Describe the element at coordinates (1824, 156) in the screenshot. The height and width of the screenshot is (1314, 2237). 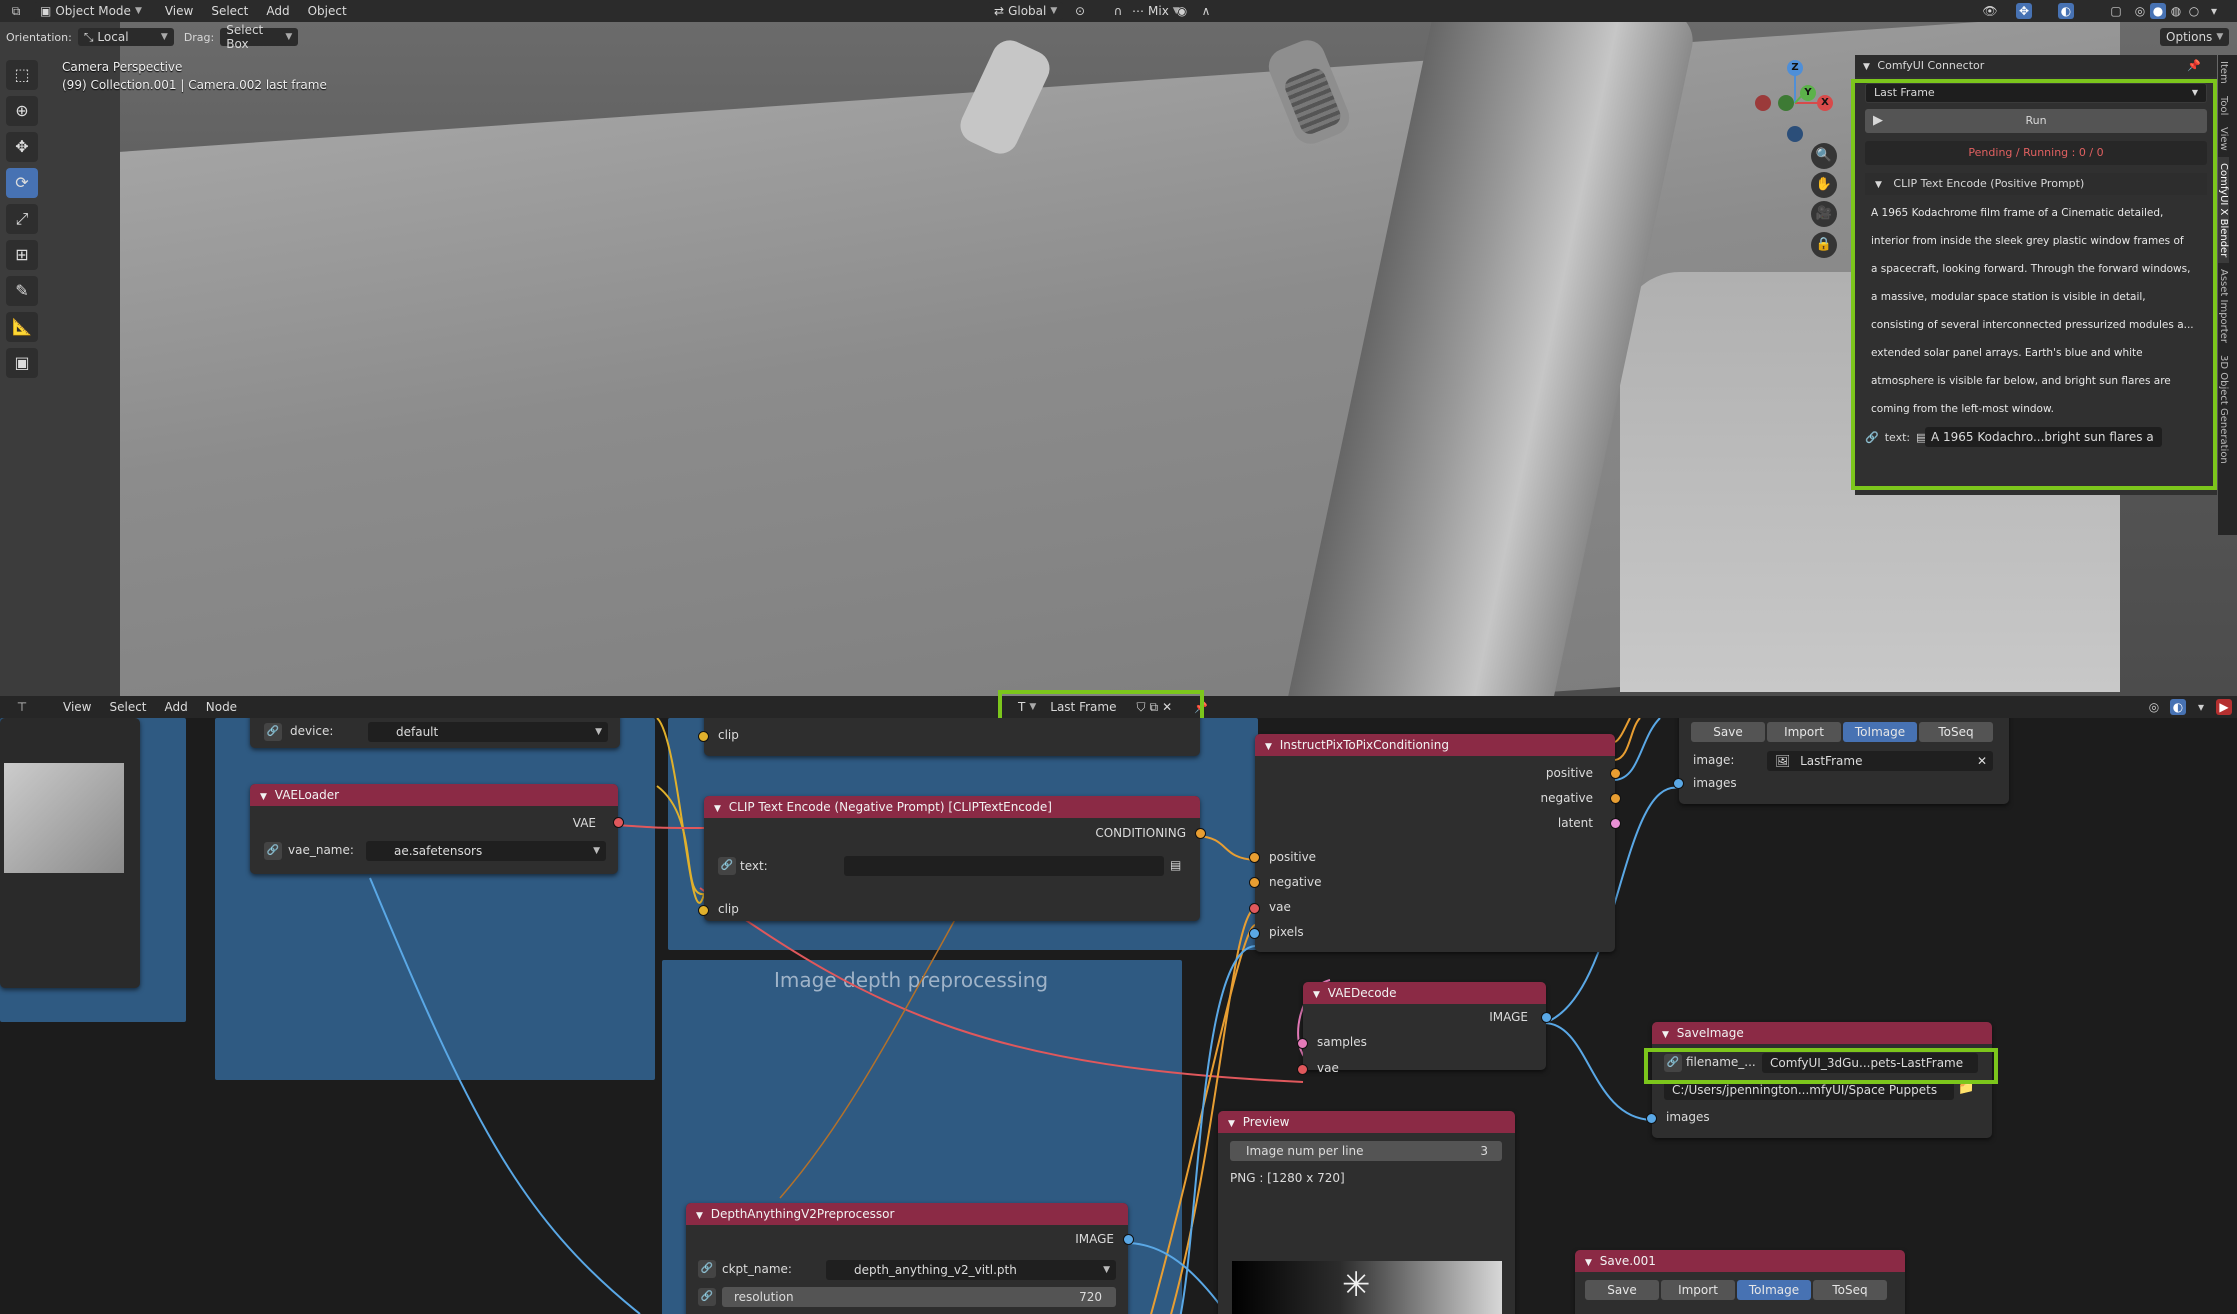
I see `zoom-icon: 🔍` at that location.